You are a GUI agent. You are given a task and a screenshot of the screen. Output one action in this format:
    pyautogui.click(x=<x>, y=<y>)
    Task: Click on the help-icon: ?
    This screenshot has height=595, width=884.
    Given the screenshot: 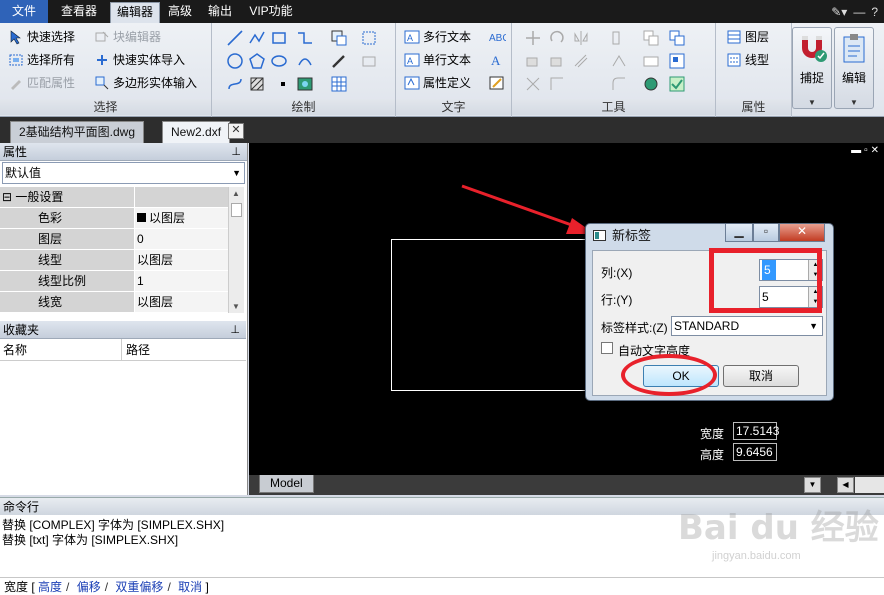 What is the action you would take?
    pyautogui.click(x=874, y=12)
    